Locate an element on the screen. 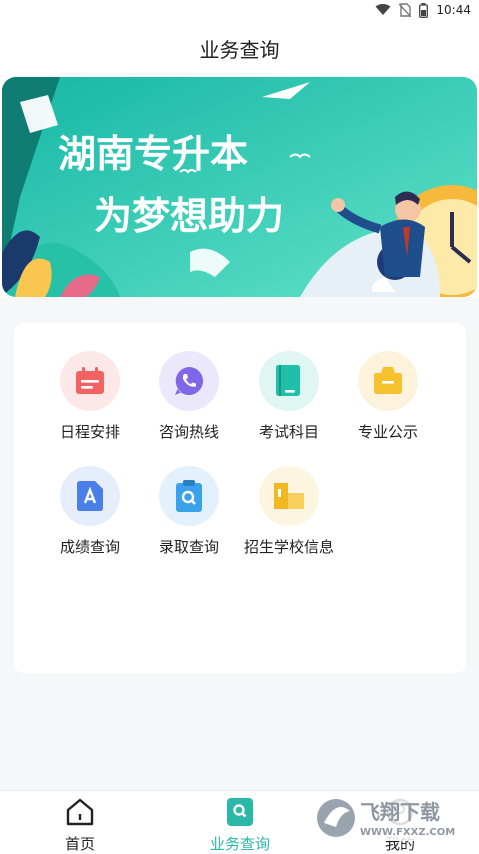 The image size is (479, 854). service-schedule: 日程安排 is located at coordinates (90, 403).